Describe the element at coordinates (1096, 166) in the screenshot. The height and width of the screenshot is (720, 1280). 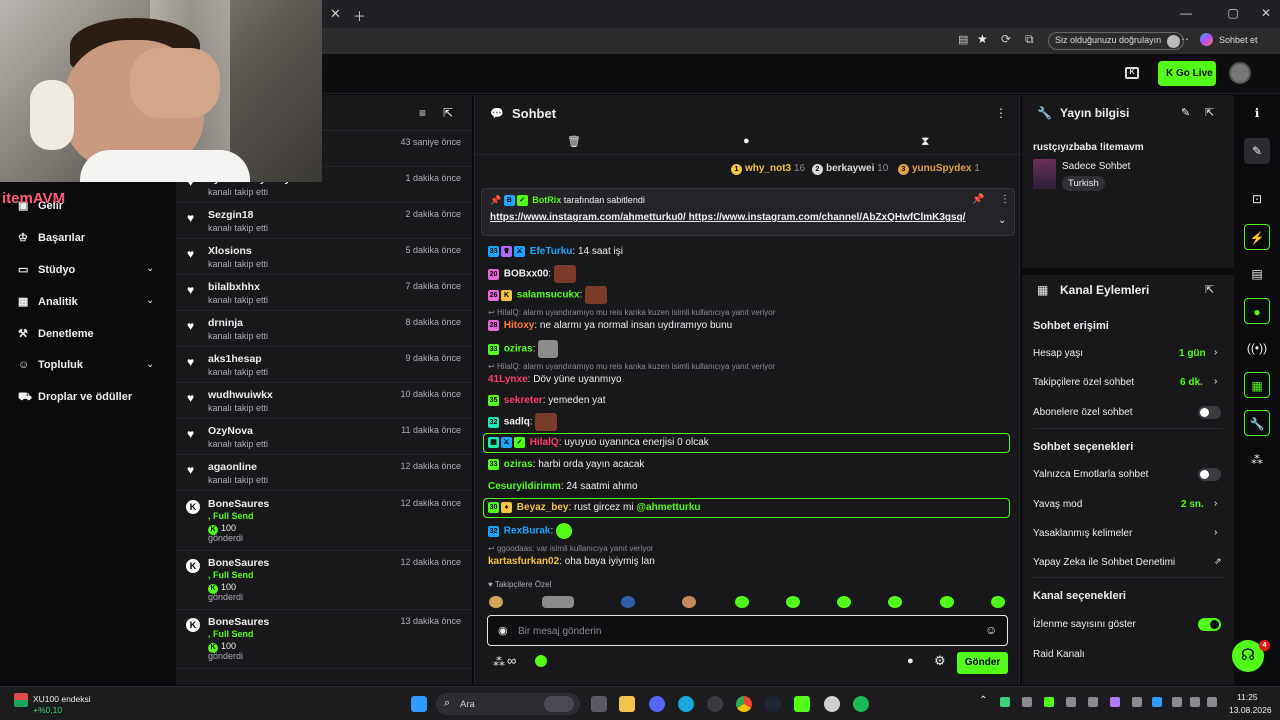
I see `stream-category: Sadece Sohbet` at that location.